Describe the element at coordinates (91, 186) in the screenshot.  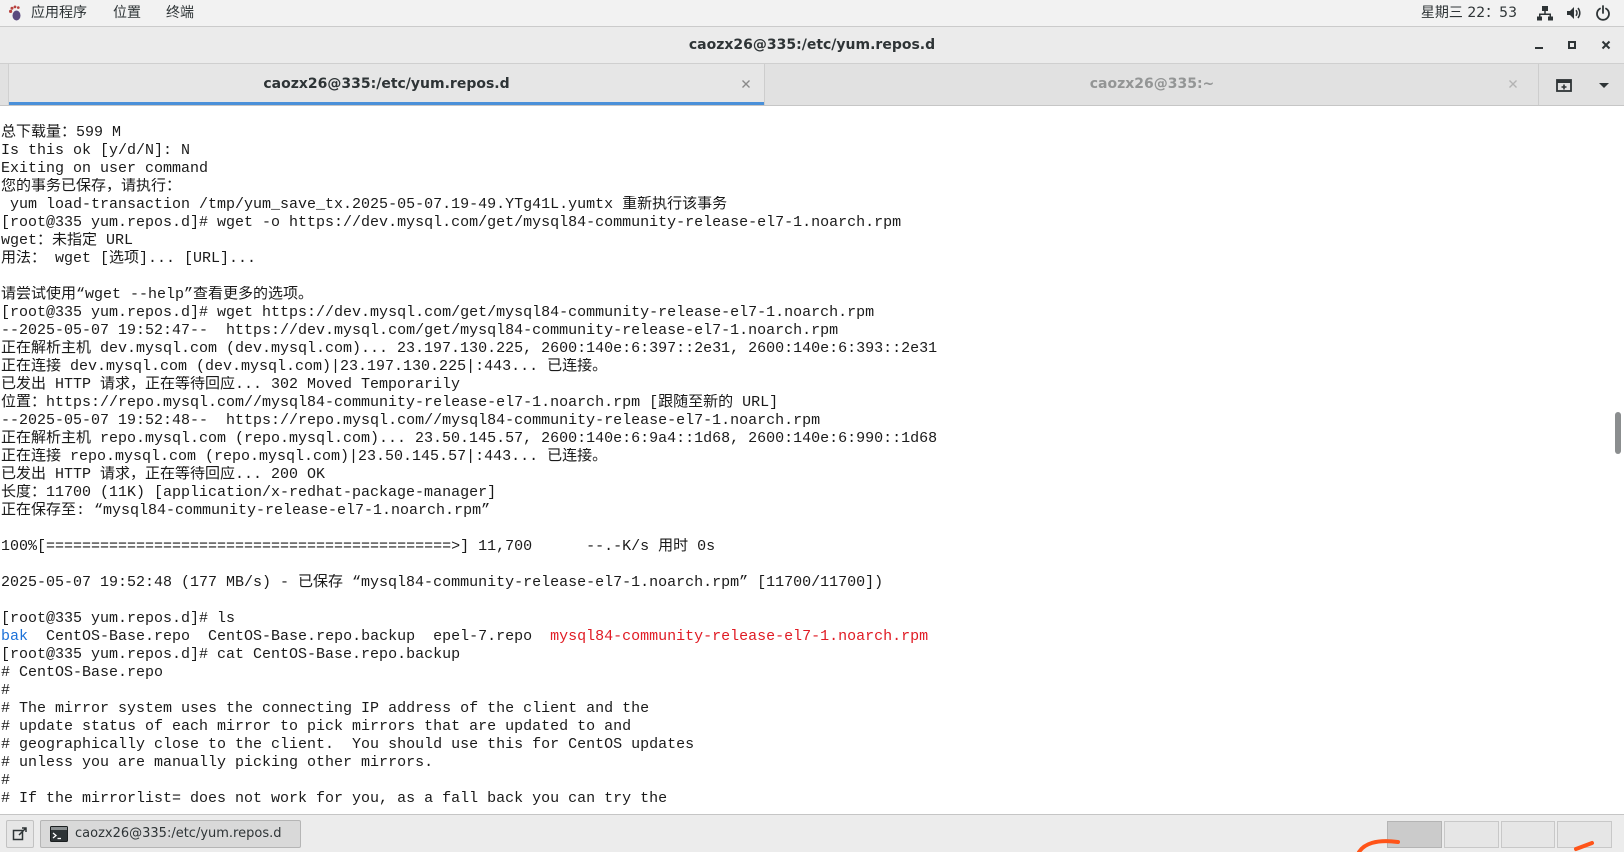
I see `terminal-line: 您的事务已保存，请执行：` at that location.